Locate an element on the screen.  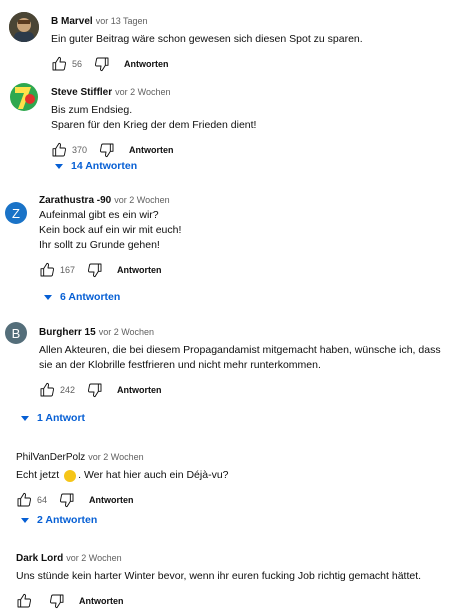
comment-author: PhilVanDerPolz is located at coordinates (50, 457).